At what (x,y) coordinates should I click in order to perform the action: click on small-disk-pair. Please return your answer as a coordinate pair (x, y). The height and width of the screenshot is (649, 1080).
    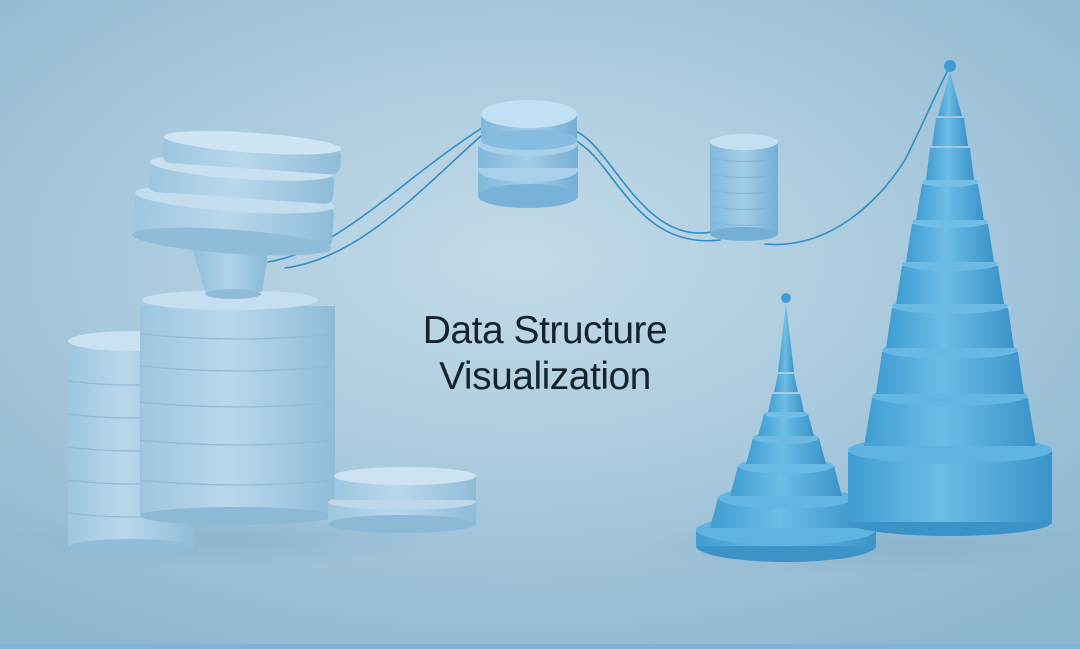
    Looking at the image, I should click on (402, 500).